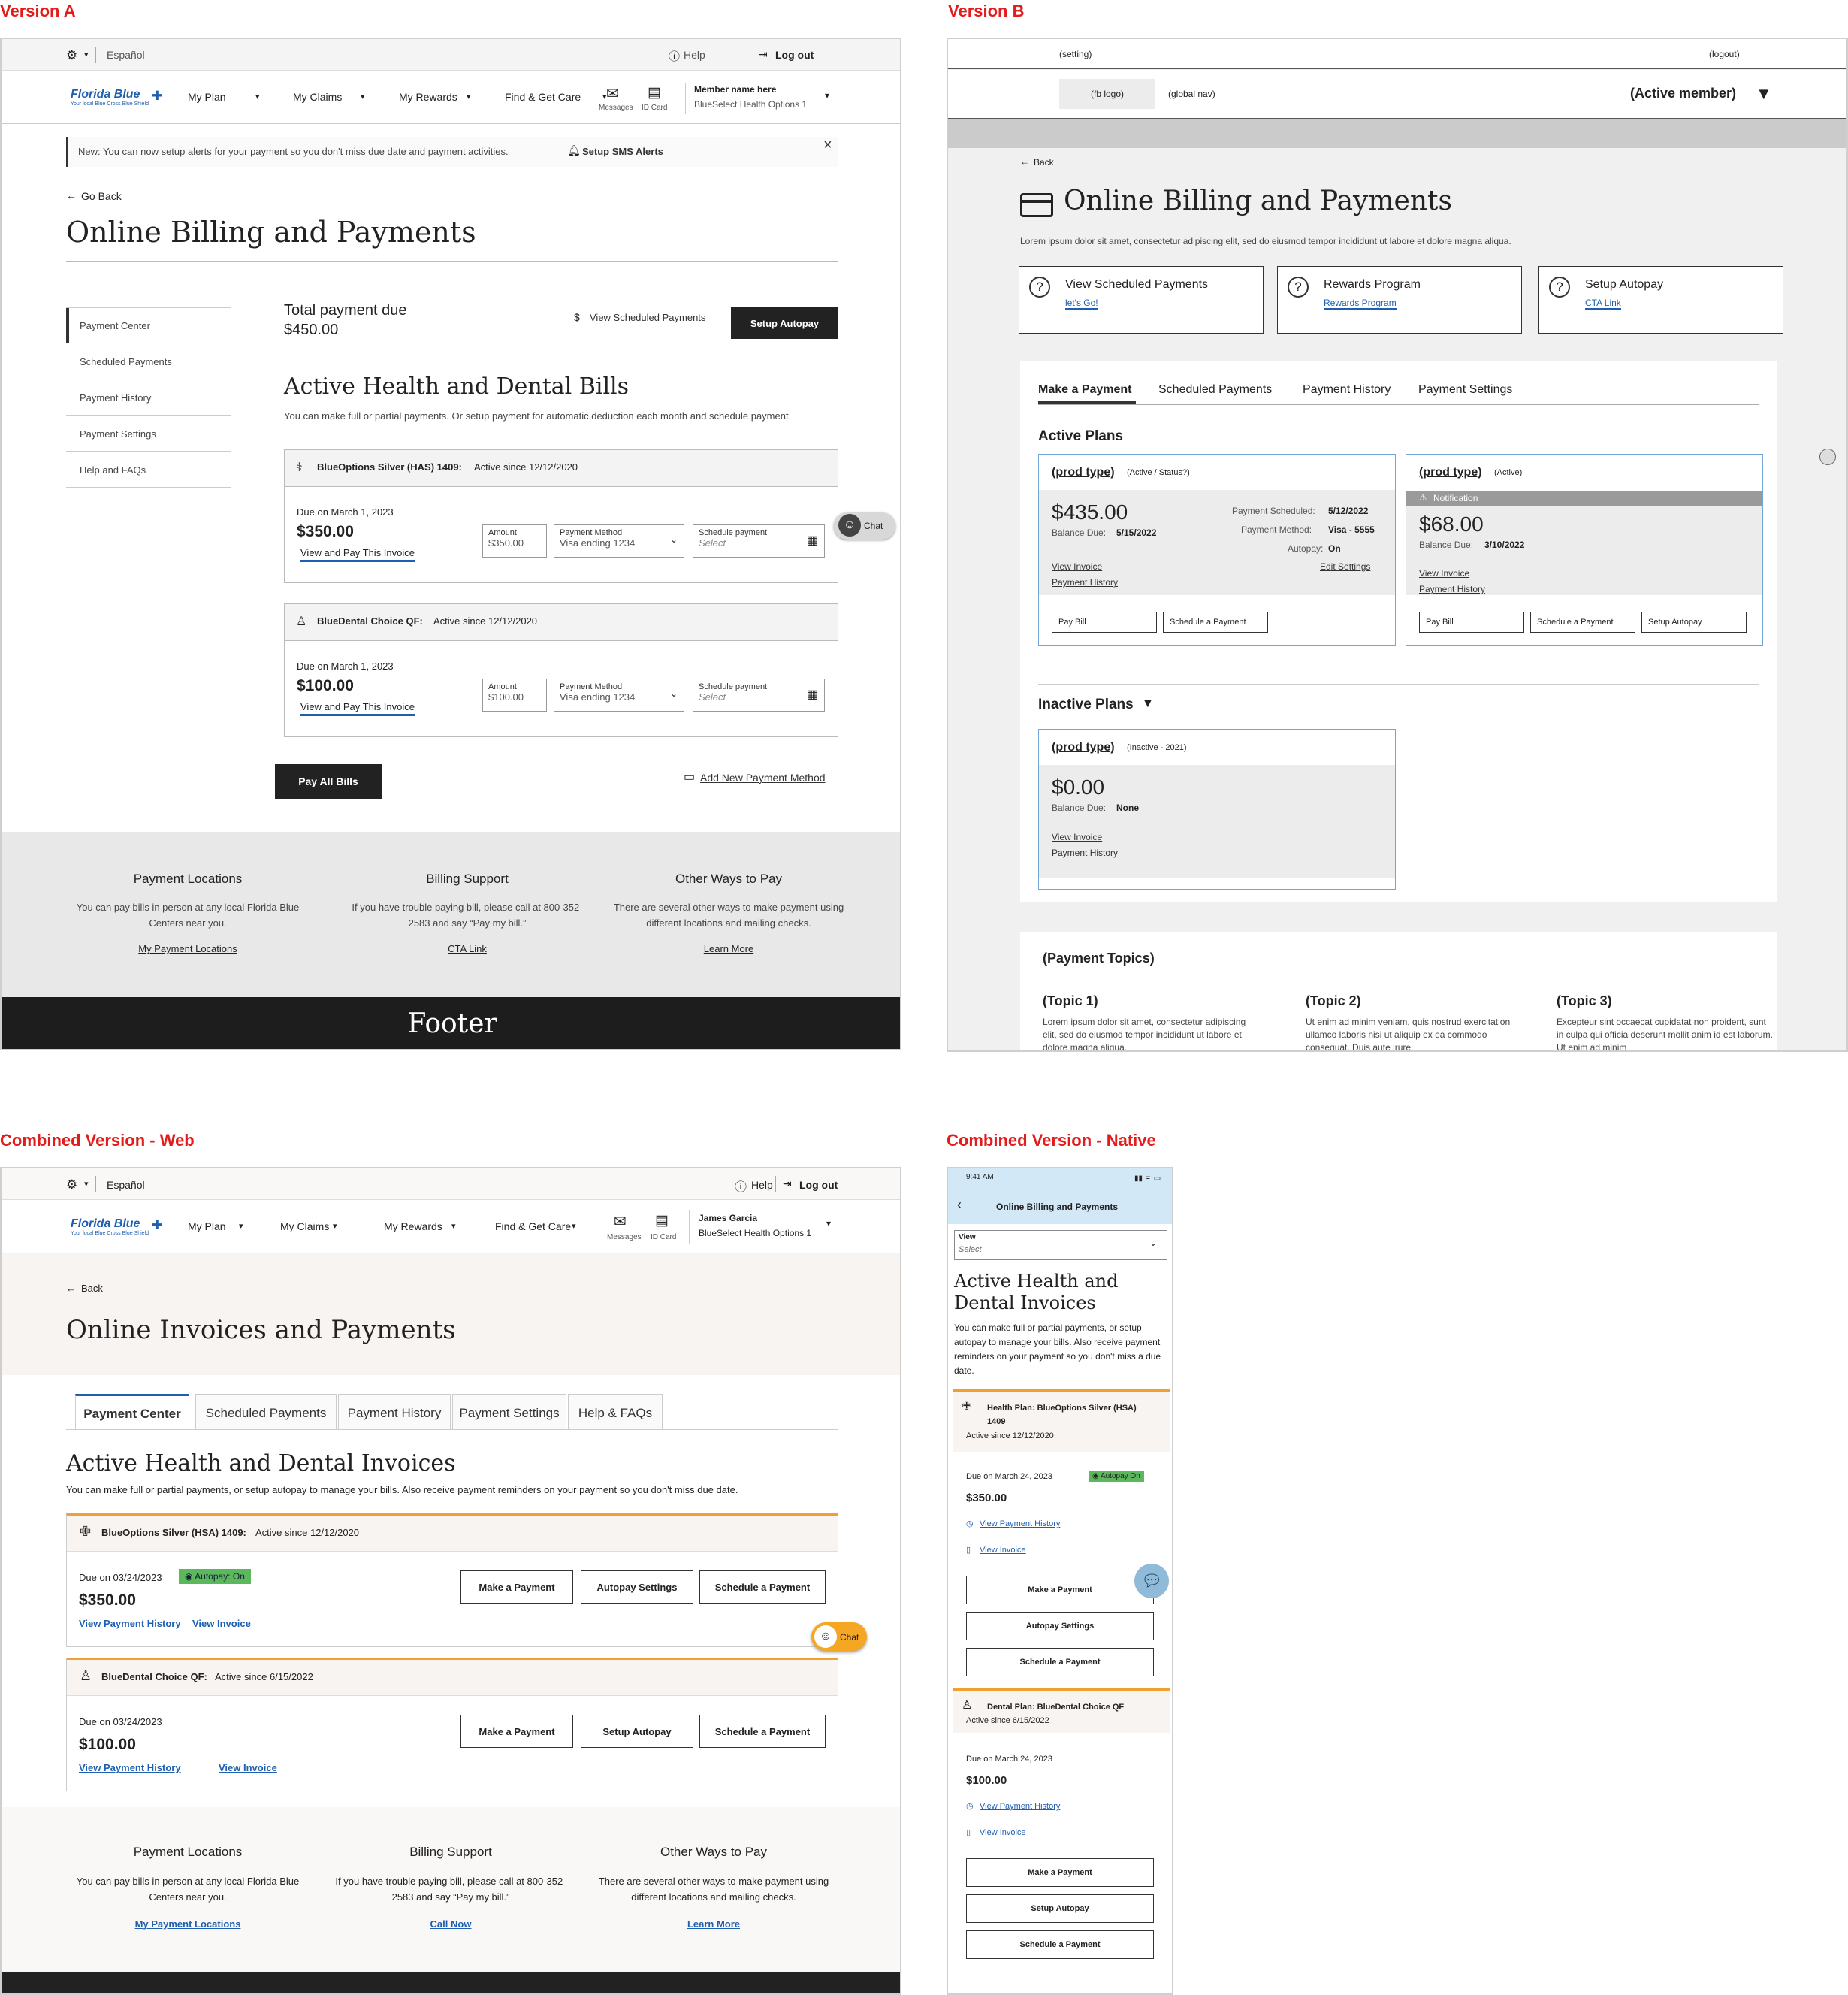 This screenshot has height=1995, width=1848. What do you see at coordinates (1107, 94) in the screenshot?
I see `logo-placeholder: (fb logo)` at bounding box center [1107, 94].